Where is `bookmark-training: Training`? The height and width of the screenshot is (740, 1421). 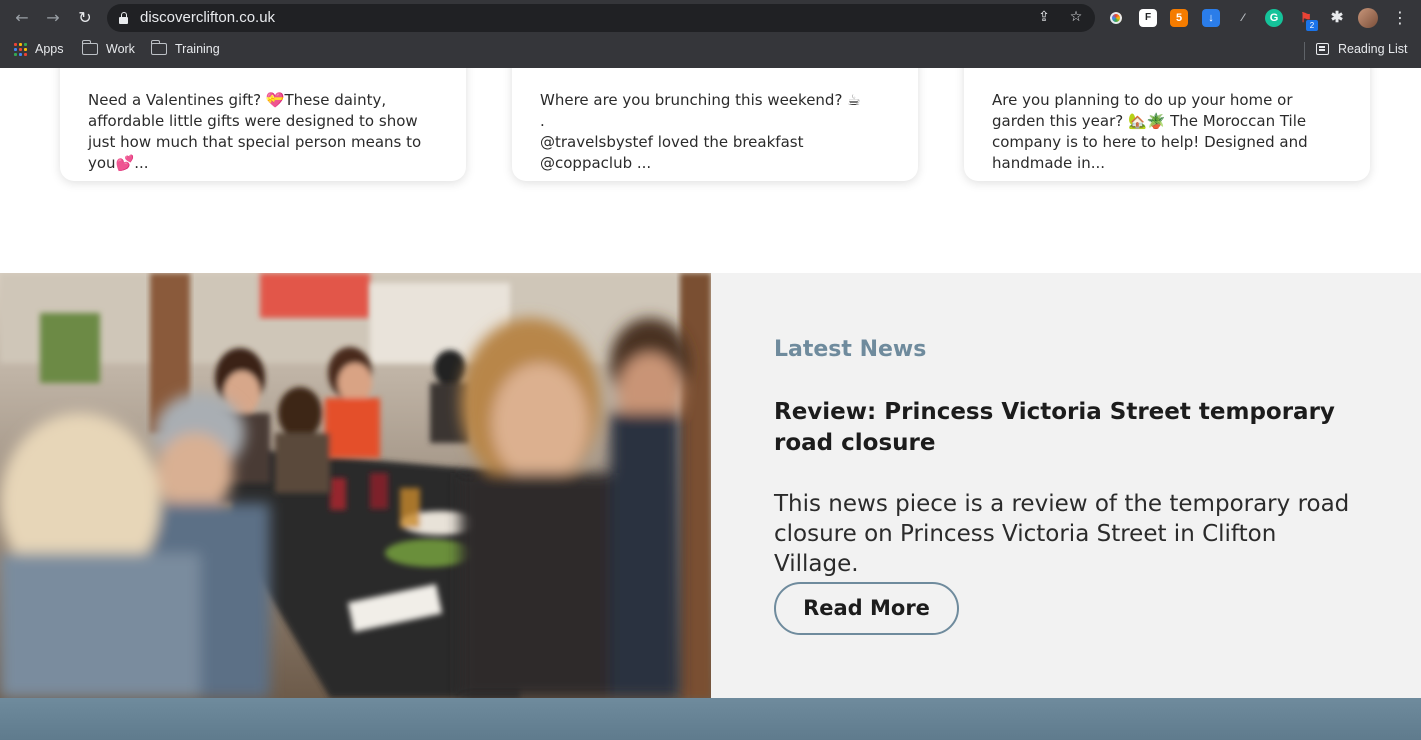
bookmark-training: Training is located at coordinates (185, 48).